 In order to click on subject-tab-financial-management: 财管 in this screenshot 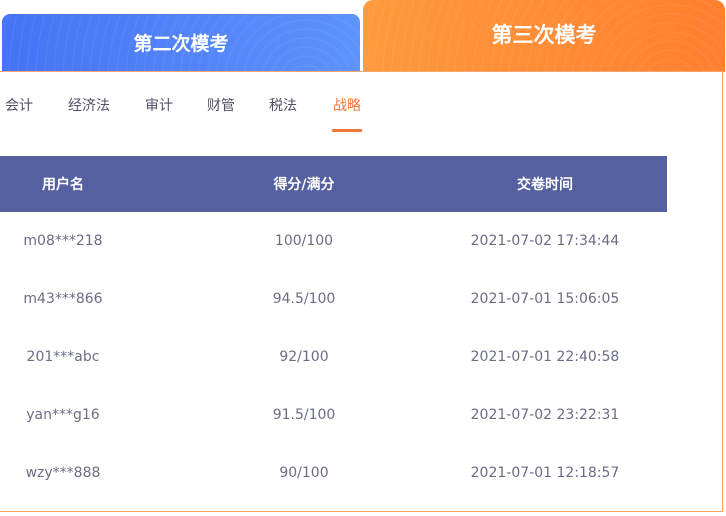, I will do `click(221, 106)`.